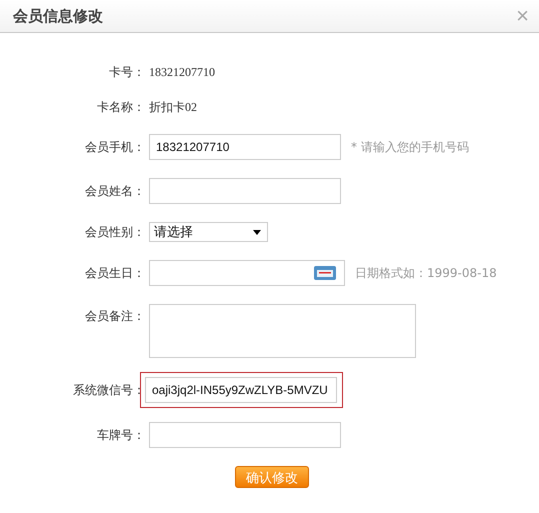 Image resolution: width=539 pixels, height=513 pixels. What do you see at coordinates (245, 147) in the screenshot?
I see `input-field: 18321207710` at bounding box center [245, 147].